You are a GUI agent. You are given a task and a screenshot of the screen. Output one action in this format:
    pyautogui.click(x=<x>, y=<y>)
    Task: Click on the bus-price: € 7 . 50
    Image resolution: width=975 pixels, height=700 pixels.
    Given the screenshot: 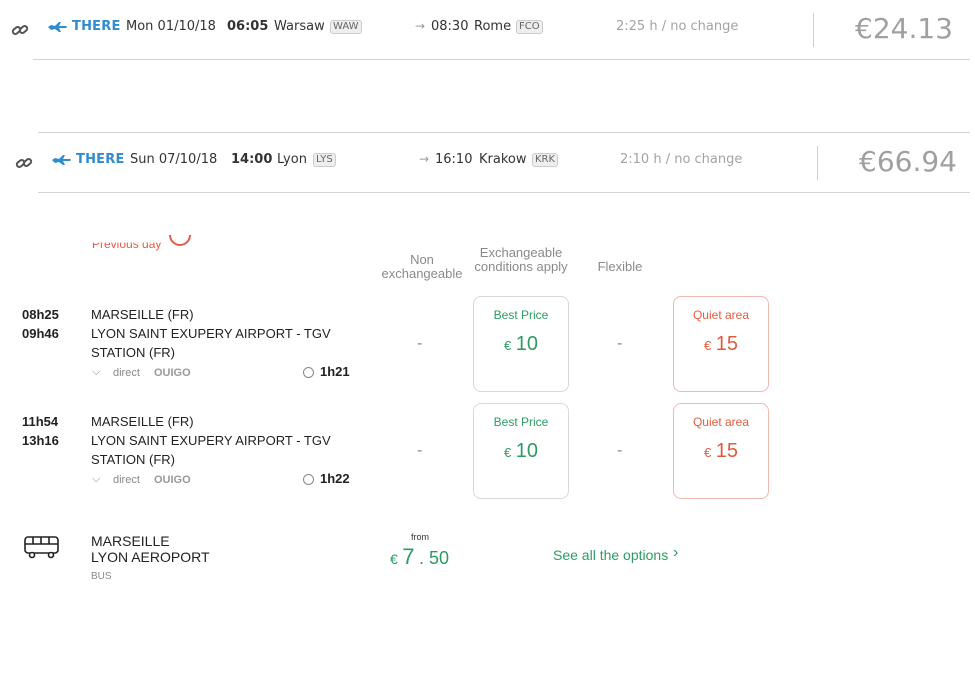 What is the action you would take?
    pyautogui.click(x=419, y=557)
    